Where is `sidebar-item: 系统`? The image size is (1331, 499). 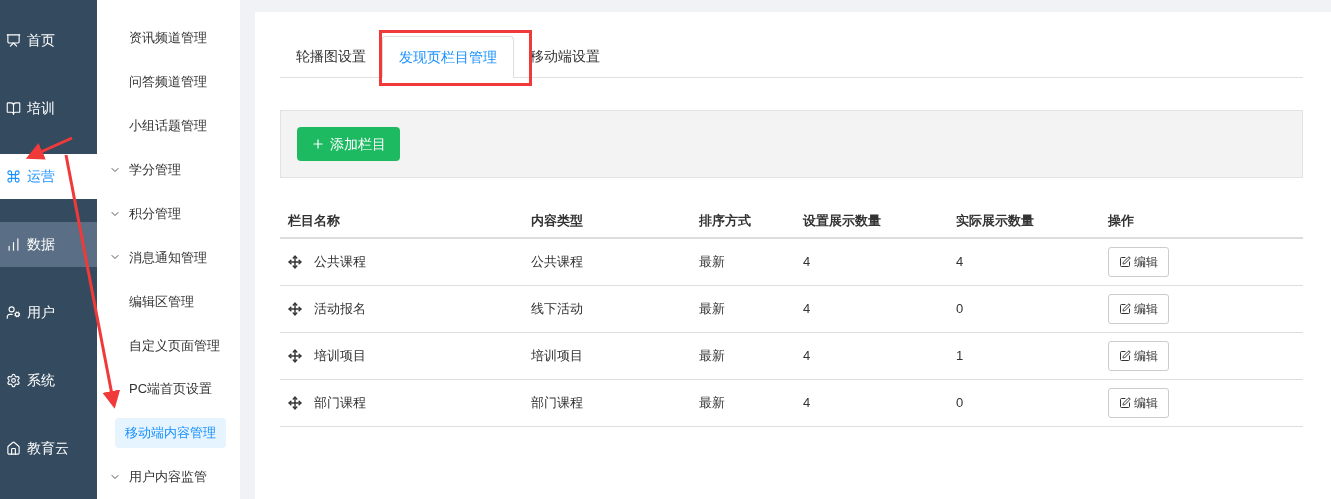
sidebar-item: 系统 is located at coordinates (48, 380).